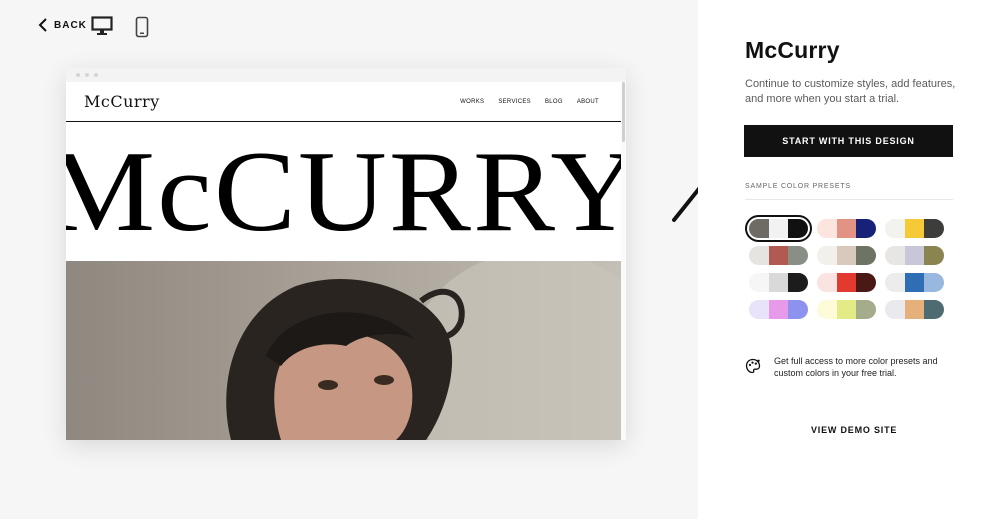 Image resolution: width=1000 pixels, height=519 pixels. Describe the element at coordinates (798, 186) in the screenshot. I see `color-presets-heading: SAMPLE COLOR PRESETS` at that location.